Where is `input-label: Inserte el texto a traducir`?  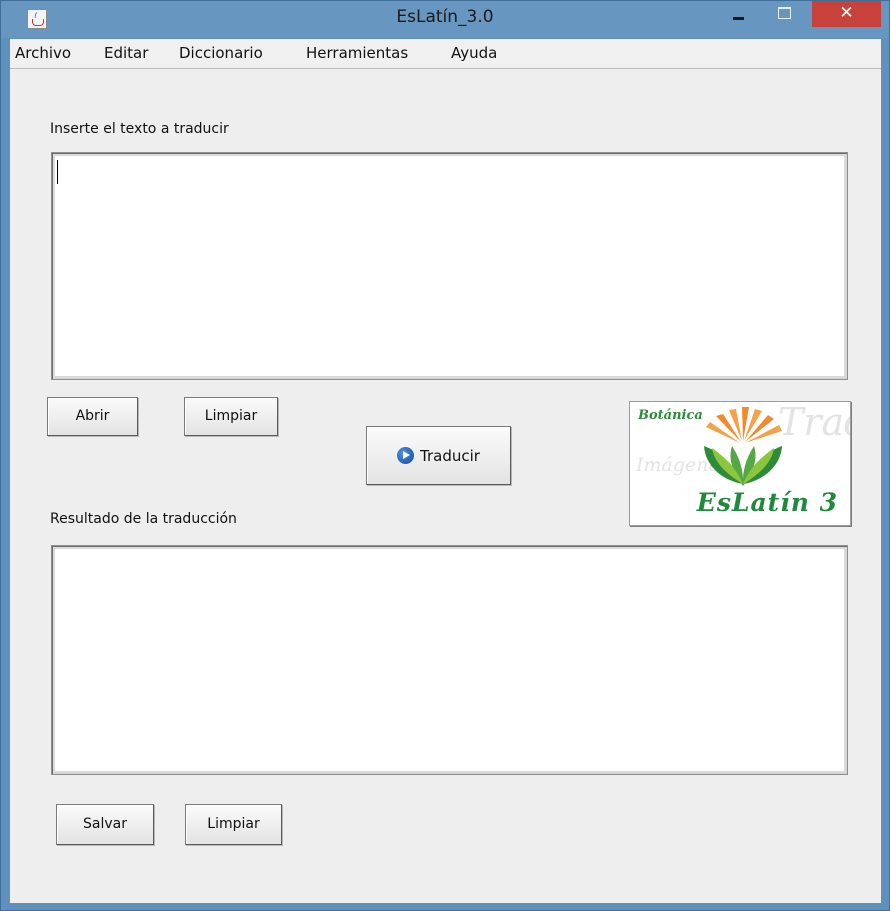
input-label: Inserte el texto a traducir is located at coordinates (139, 129).